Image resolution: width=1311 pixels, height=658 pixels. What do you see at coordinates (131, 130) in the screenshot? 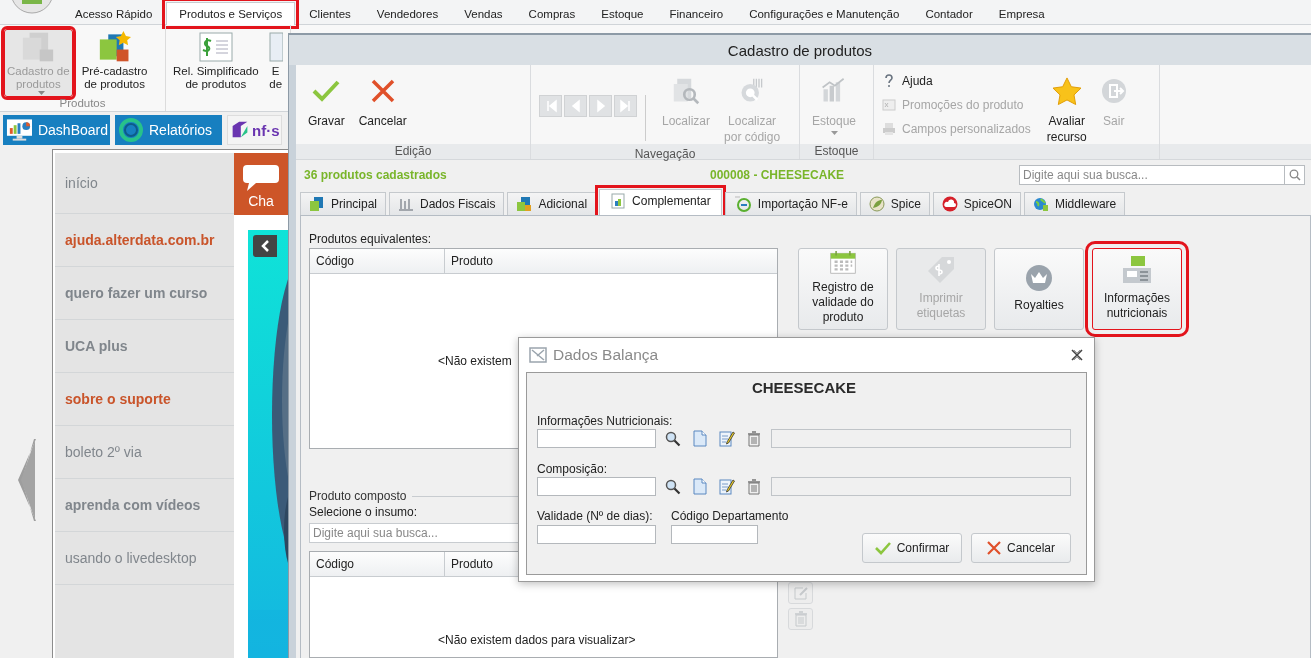
I see `ring-icon` at bounding box center [131, 130].